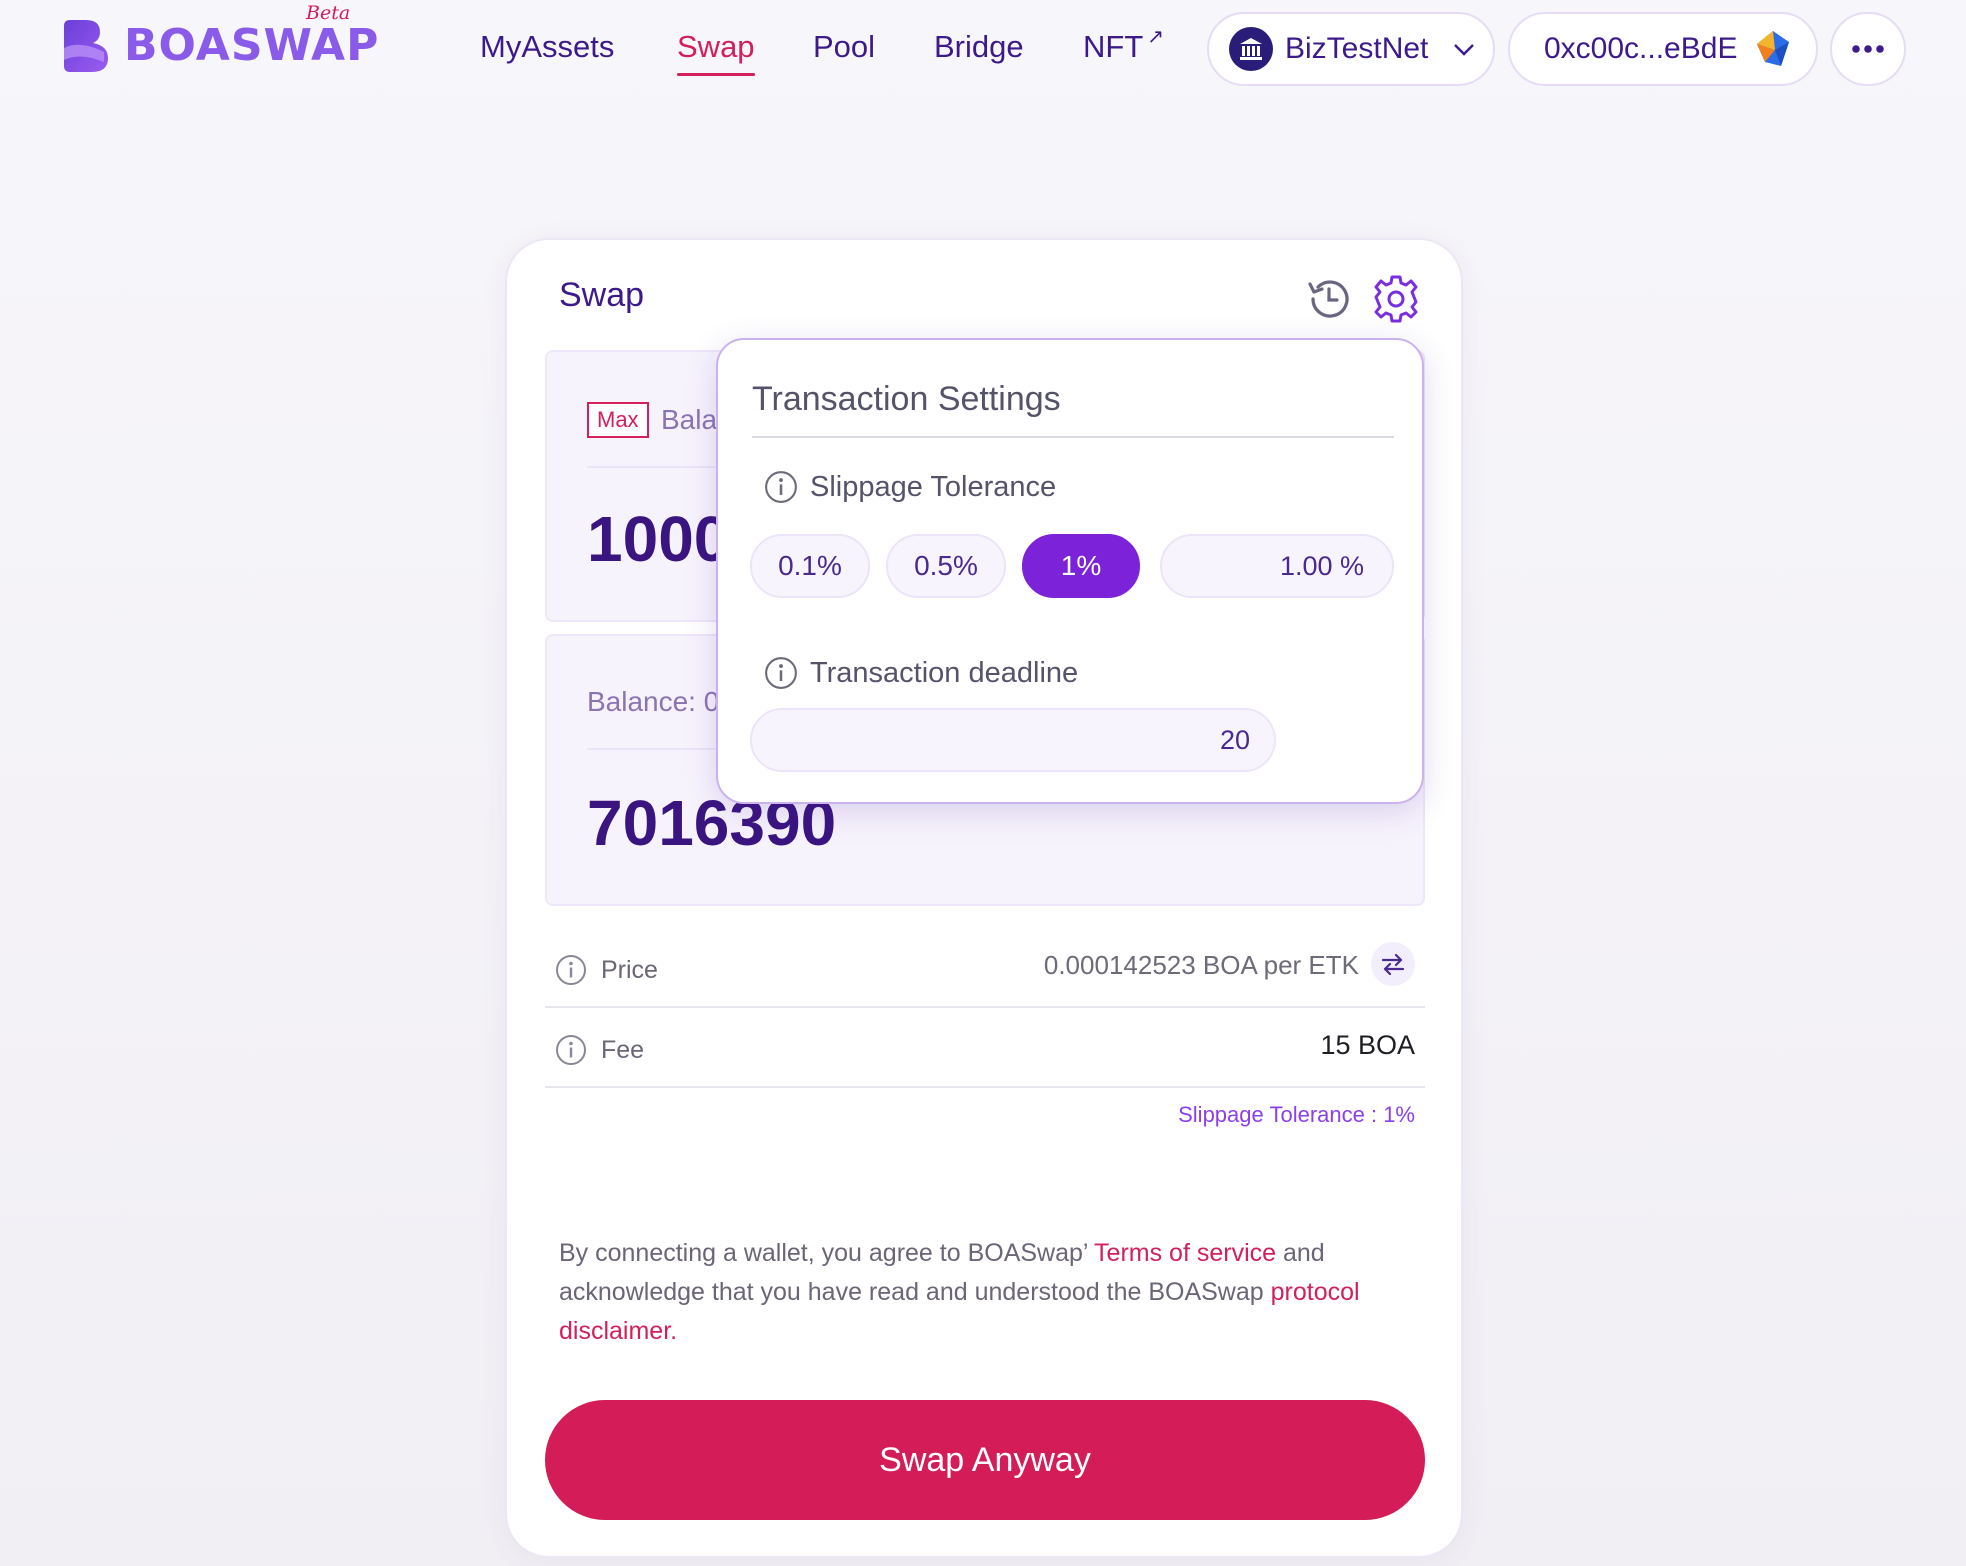 The height and width of the screenshot is (1566, 1966). I want to click on slippage-label: Slippage Tolerance, so click(933, 486).